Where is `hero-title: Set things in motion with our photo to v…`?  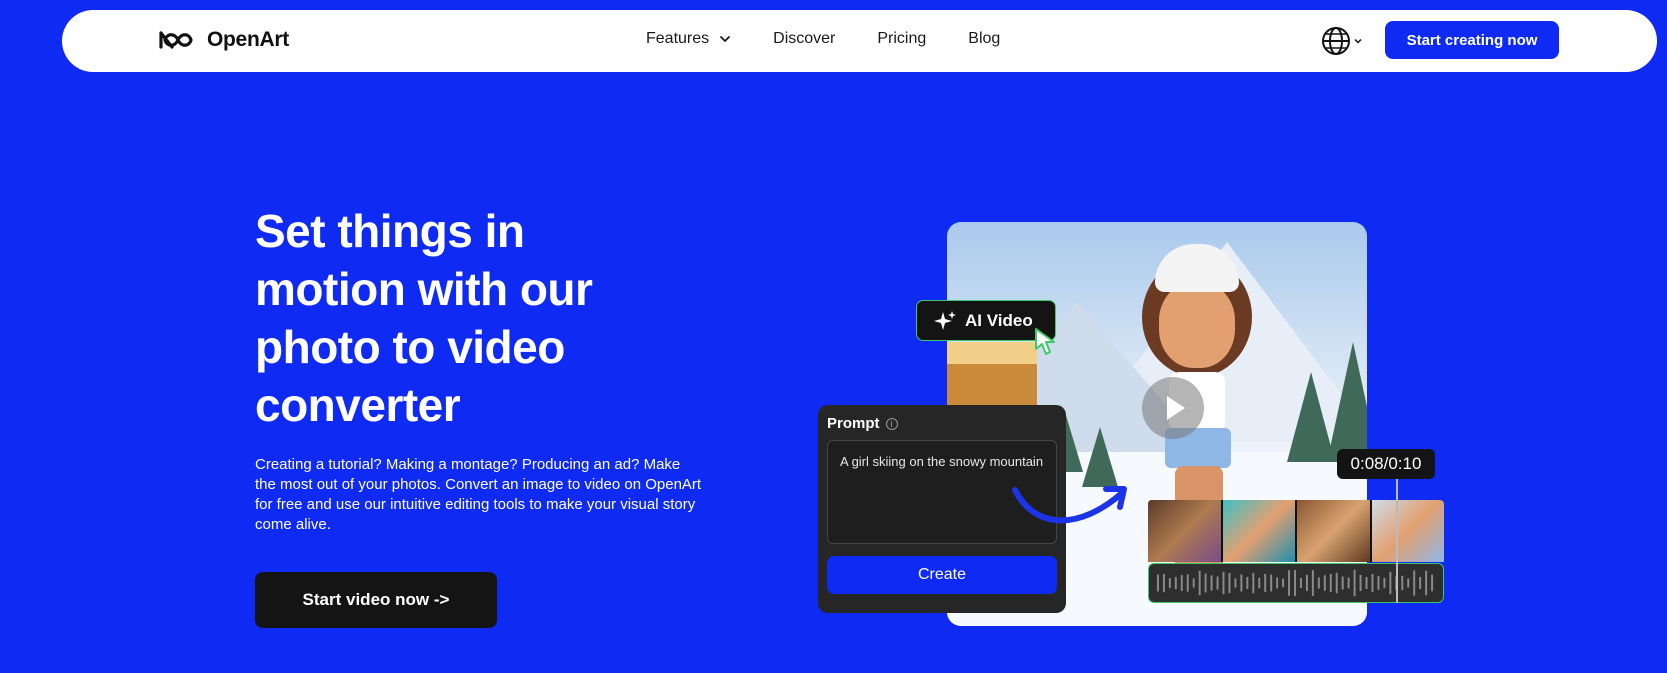
hero-title: Set things in motion with our photo to v… is located at coordinates (424, 318).